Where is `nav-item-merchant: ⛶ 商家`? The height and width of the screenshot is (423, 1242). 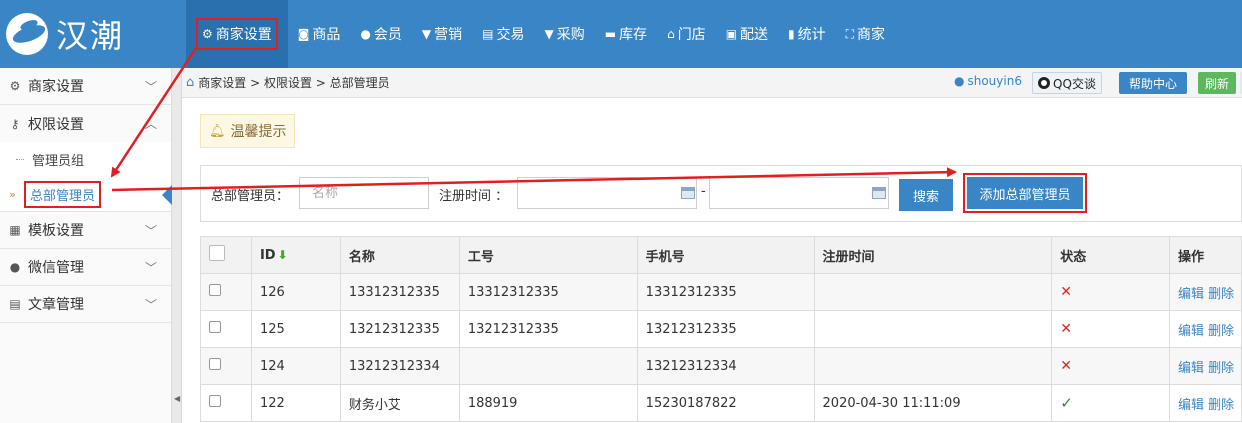 nav-item-merchant: ⛶ 商家 is located at coordinates (865, 34).